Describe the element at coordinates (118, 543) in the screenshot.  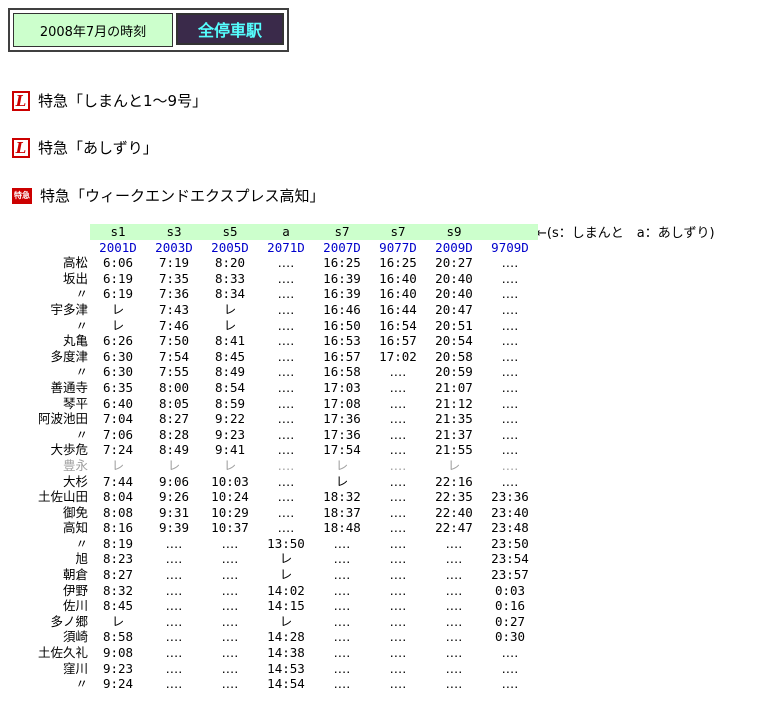
I see `time-cell: 8:19` at that location.